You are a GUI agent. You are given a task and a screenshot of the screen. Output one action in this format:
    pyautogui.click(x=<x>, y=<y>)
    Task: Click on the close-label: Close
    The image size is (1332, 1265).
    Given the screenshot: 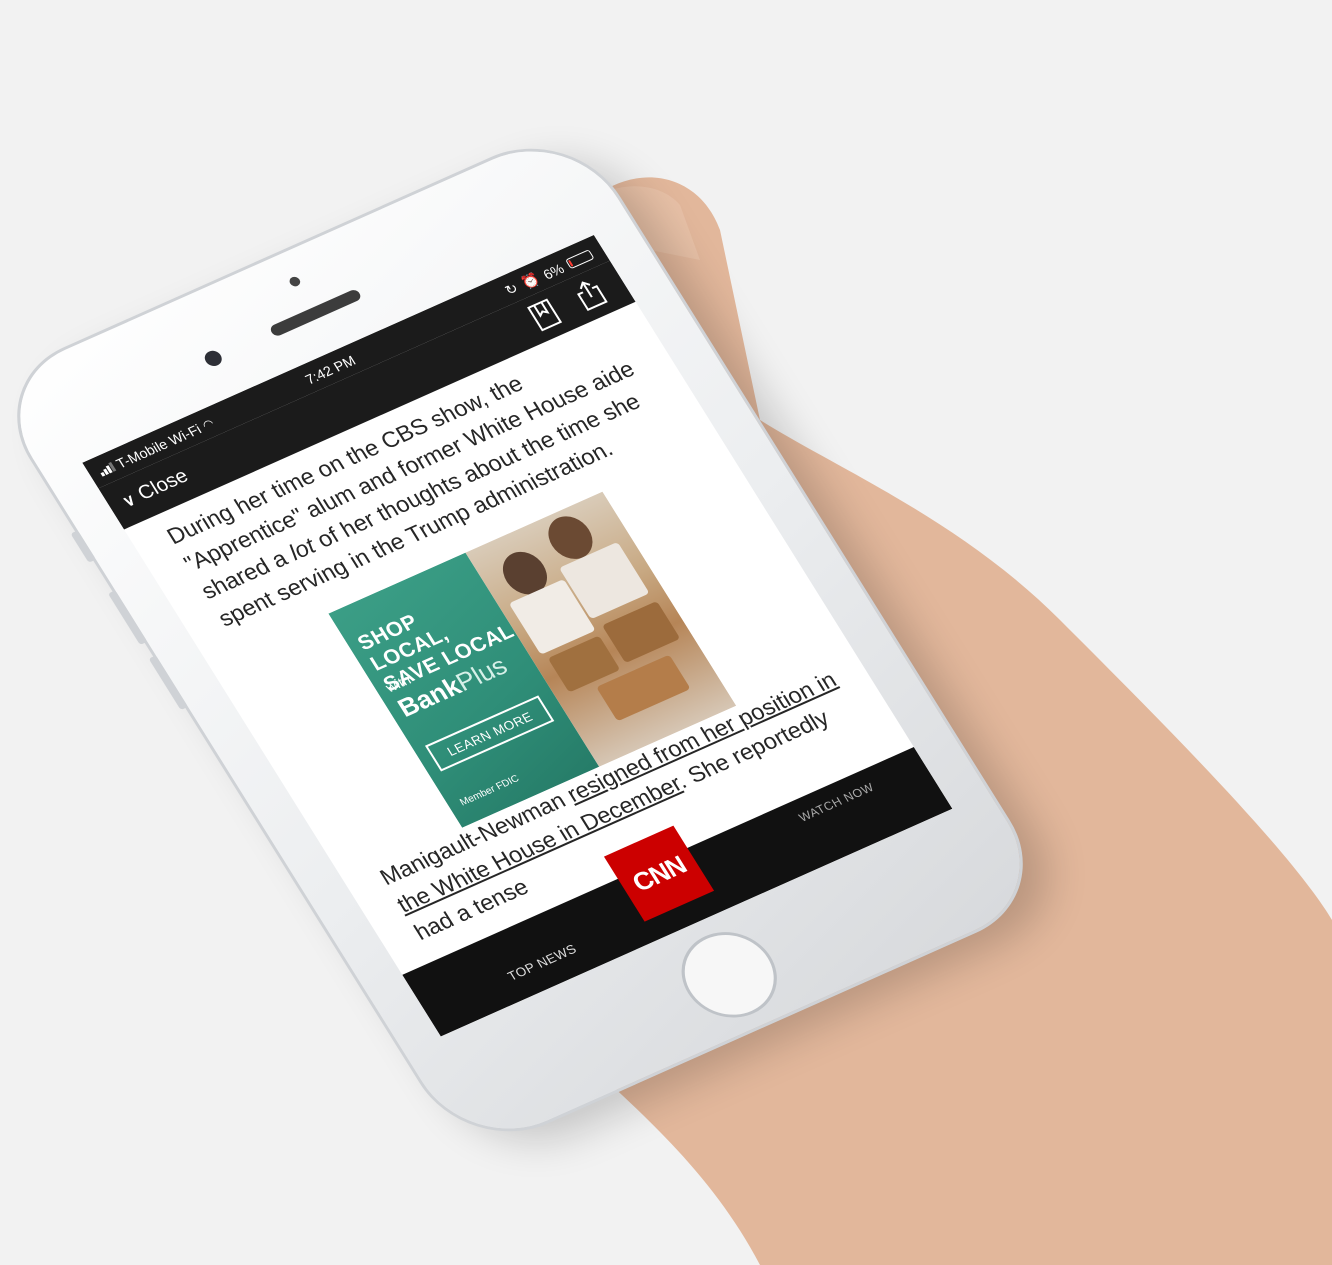 What is the action you would take?
    pyautogui.click(x=163, y=484)
    